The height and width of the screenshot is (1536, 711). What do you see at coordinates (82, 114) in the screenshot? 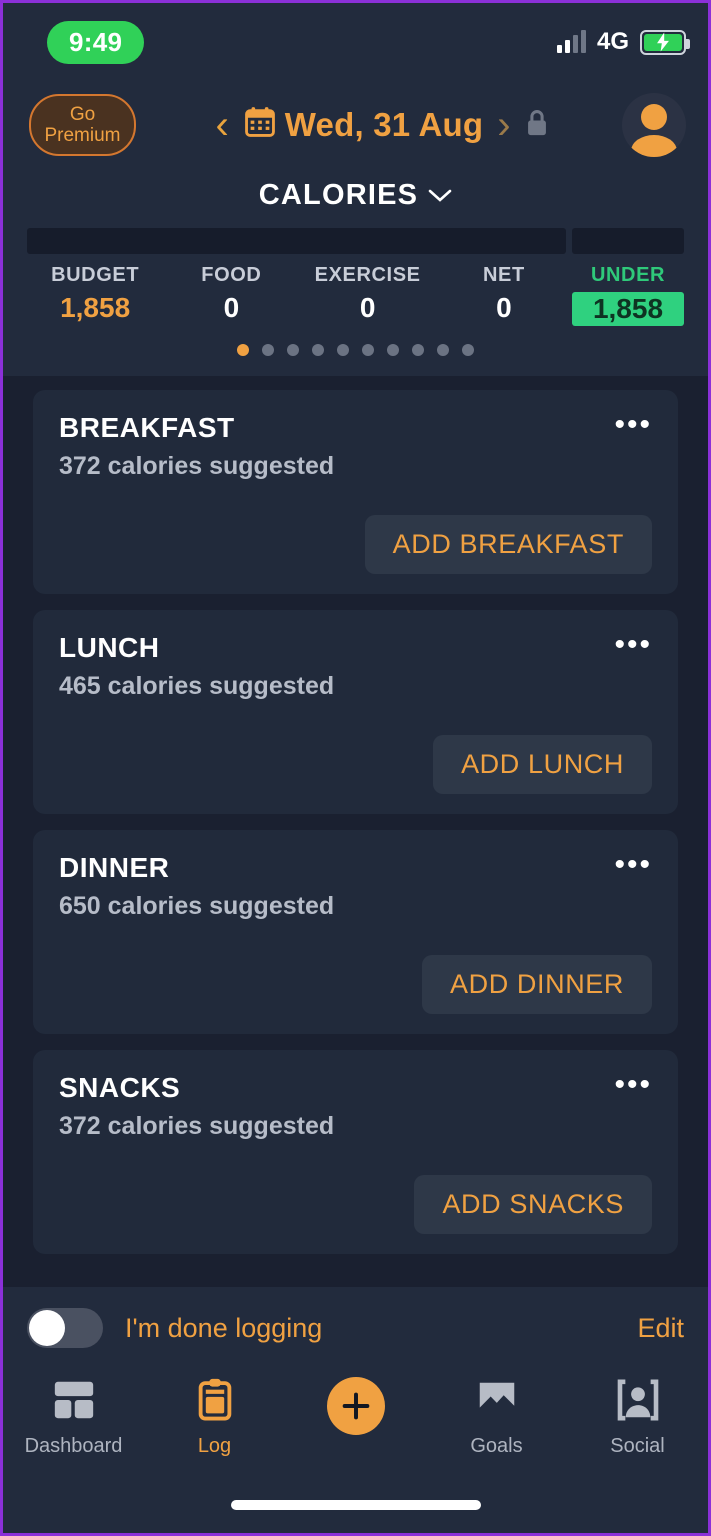
I see `go-premium-line1: Go` at bounding box center [82, 114].